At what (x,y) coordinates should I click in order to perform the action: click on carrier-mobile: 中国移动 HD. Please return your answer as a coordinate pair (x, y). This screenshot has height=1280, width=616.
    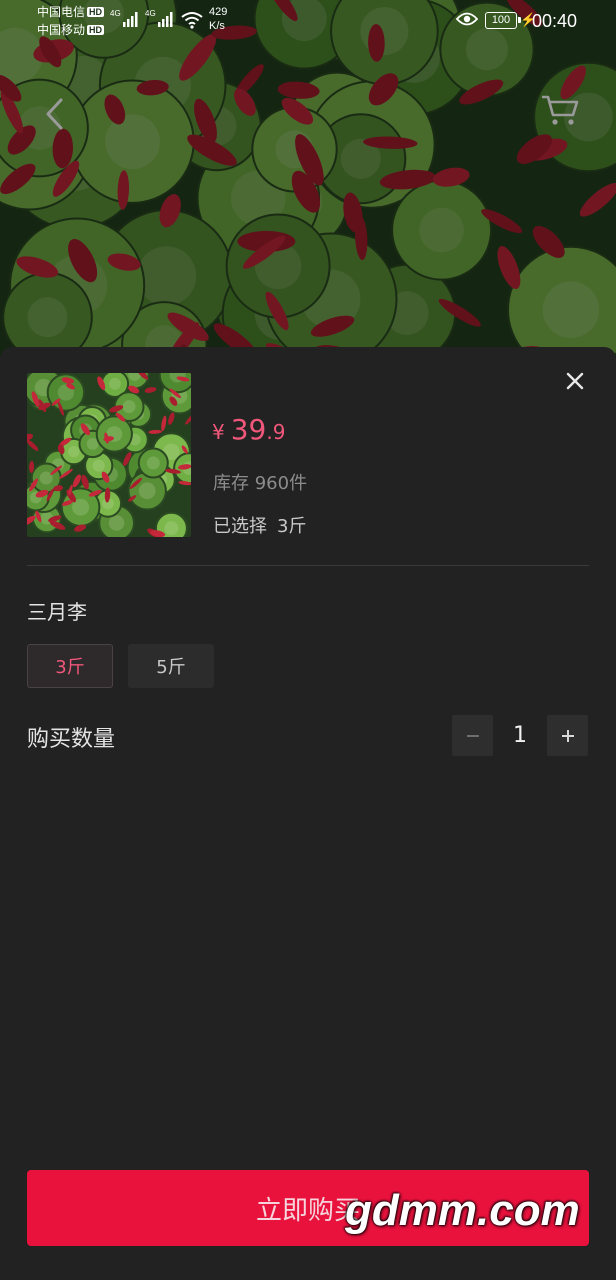
    Looking at the image, I should click on (71, 30).